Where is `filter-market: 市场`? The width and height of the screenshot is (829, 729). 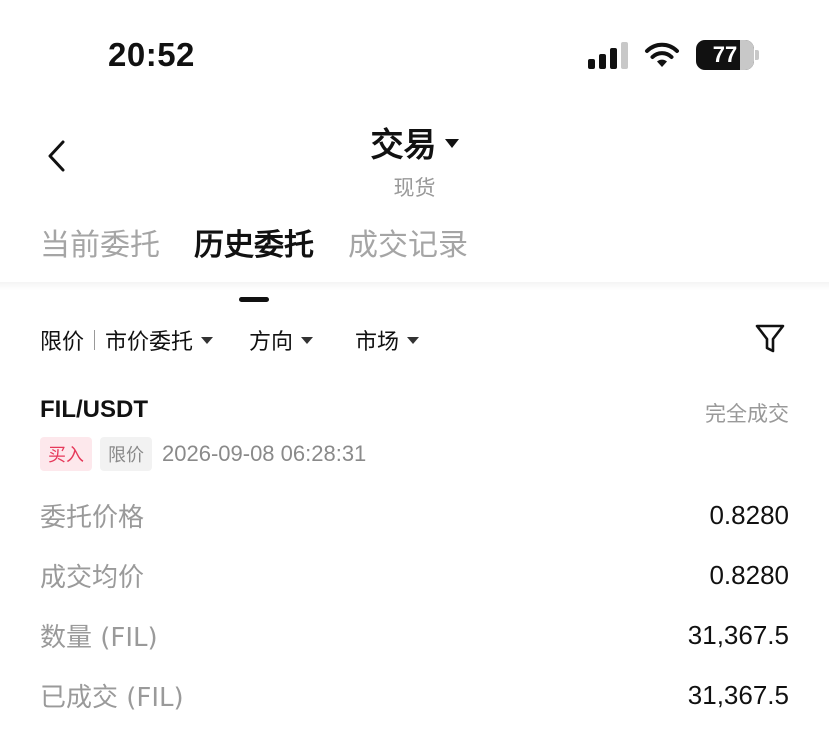
filter-market: 市场 is located at coordinates (387, 340).